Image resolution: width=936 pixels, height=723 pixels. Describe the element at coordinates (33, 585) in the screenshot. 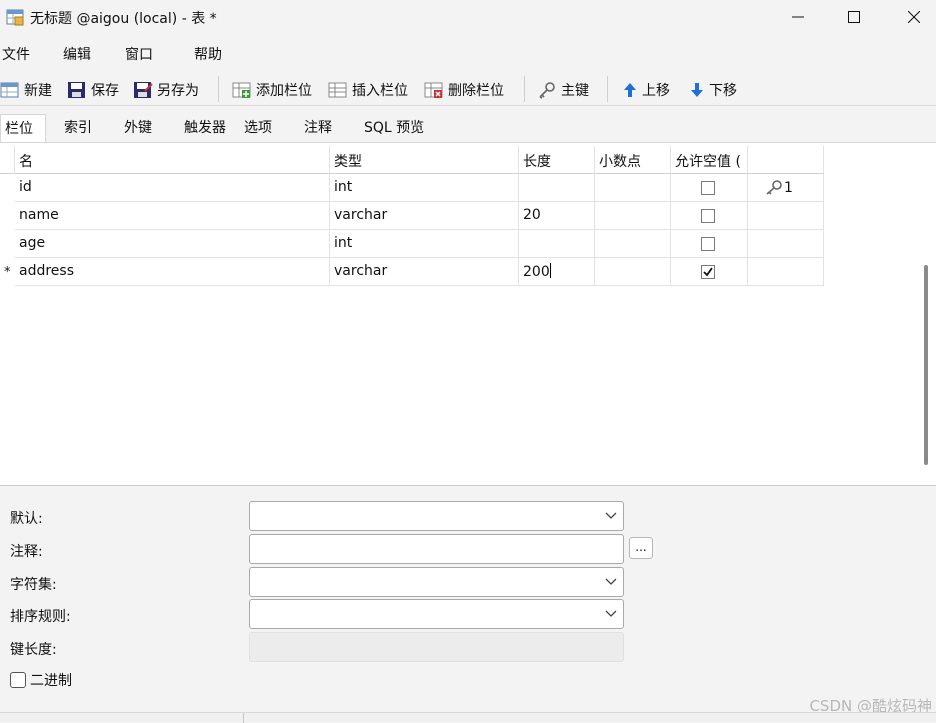

I see `charset-label: 字符集:` at that location.